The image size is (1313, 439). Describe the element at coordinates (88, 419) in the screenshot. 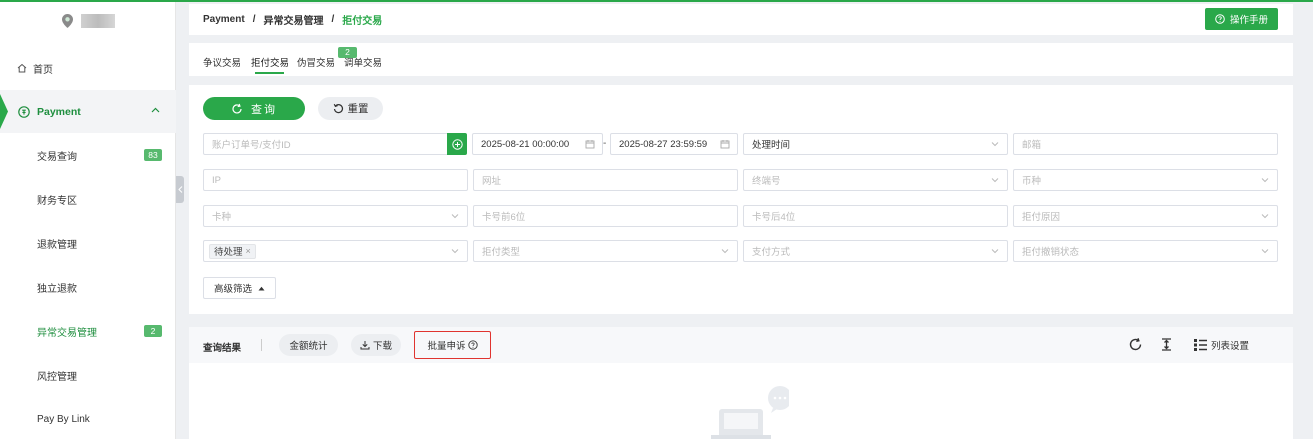

I see `sidebar-item-pay-by-link: Pay By Link` at that location.